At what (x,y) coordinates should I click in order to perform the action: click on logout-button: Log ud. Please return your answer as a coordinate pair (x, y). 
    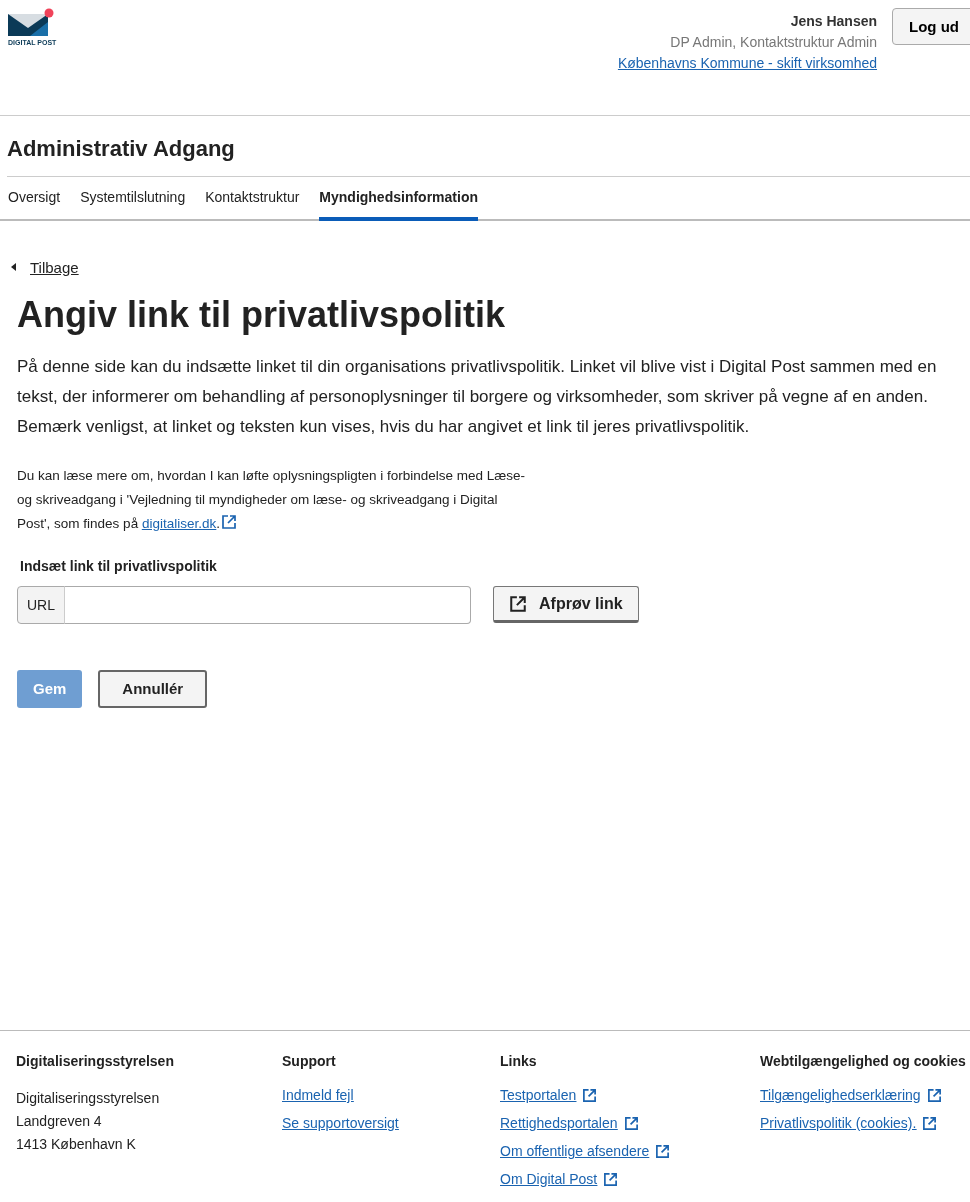
    Looking at the image, I should click on (931, 26).